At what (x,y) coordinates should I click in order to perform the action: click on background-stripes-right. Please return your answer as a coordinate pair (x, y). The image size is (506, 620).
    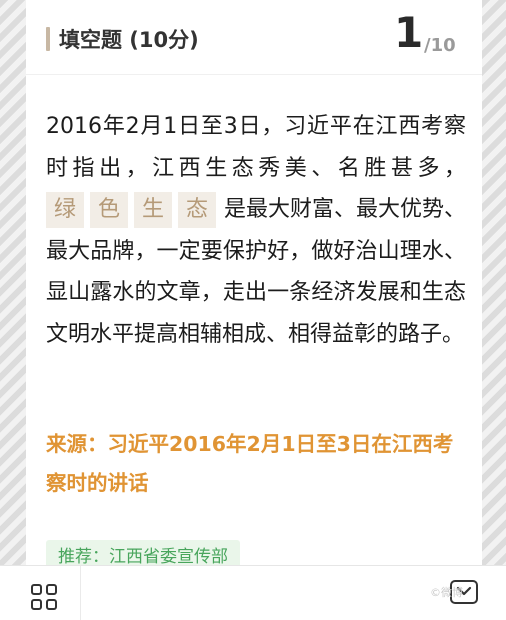
    Looking at the image, I should click on (494, 309).